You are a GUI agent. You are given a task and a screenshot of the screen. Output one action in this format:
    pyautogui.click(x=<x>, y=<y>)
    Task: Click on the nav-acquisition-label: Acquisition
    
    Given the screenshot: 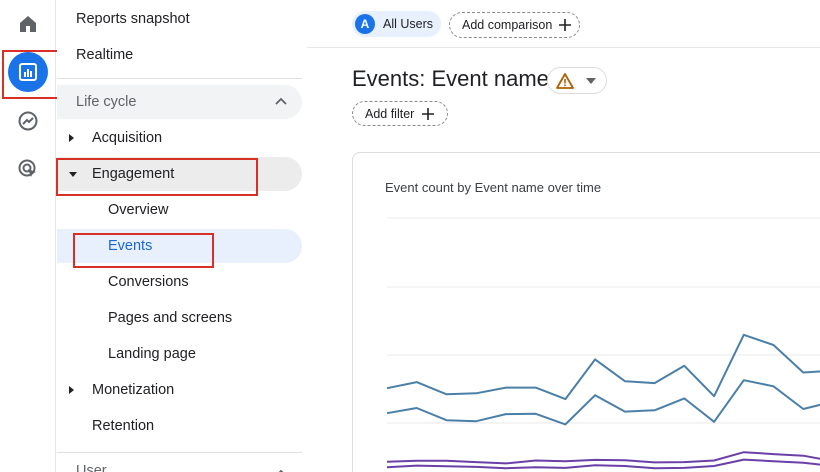 What is the action you would take?
    pyautogui.click(x=127, y=138)
    